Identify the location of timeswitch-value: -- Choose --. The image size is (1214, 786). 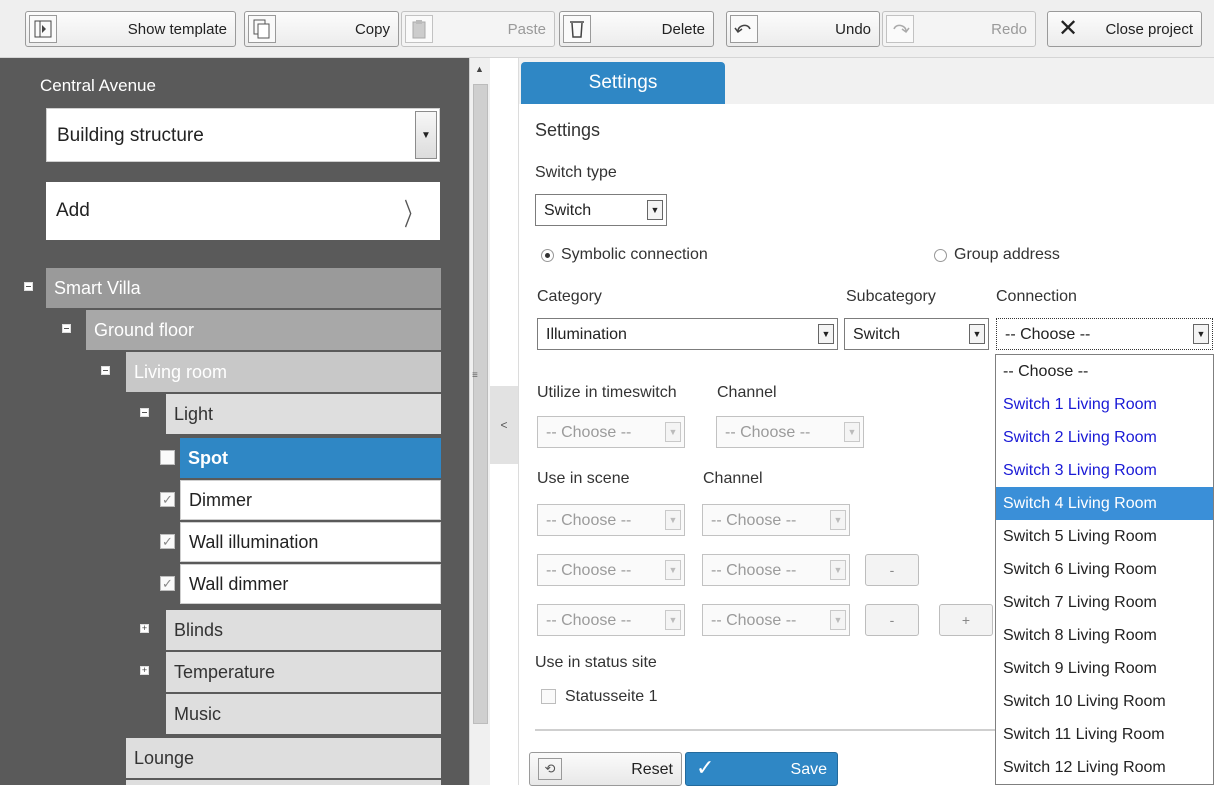
(589, 432).